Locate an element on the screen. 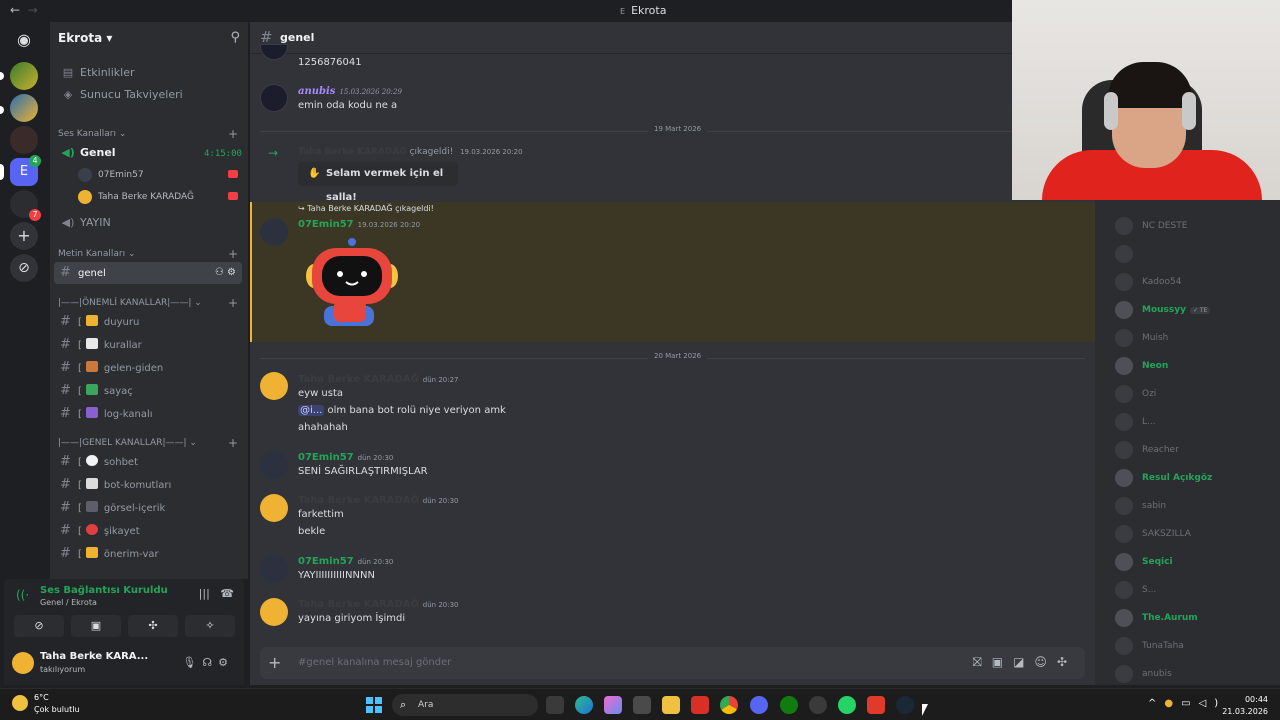 The width and height of the screenshot is (1280, 720). attach-plus-icon: + is located at coordinates (274, 662).